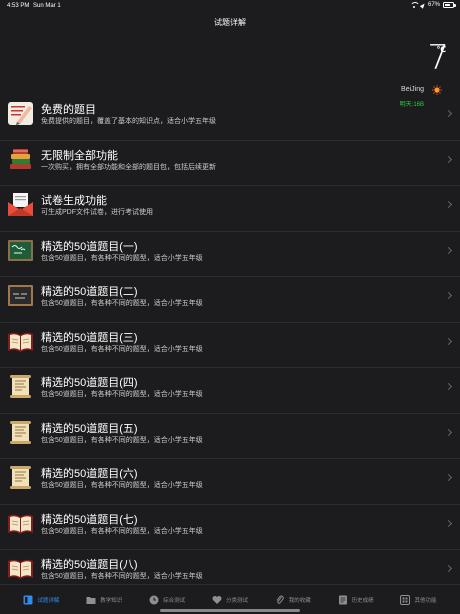 This screenshot has height=614, width=460. What do you see at coordinates (79, 155) in the screenshot?
I see `list-item-title: 无限制全部功能` at bounding box center [79, 155].